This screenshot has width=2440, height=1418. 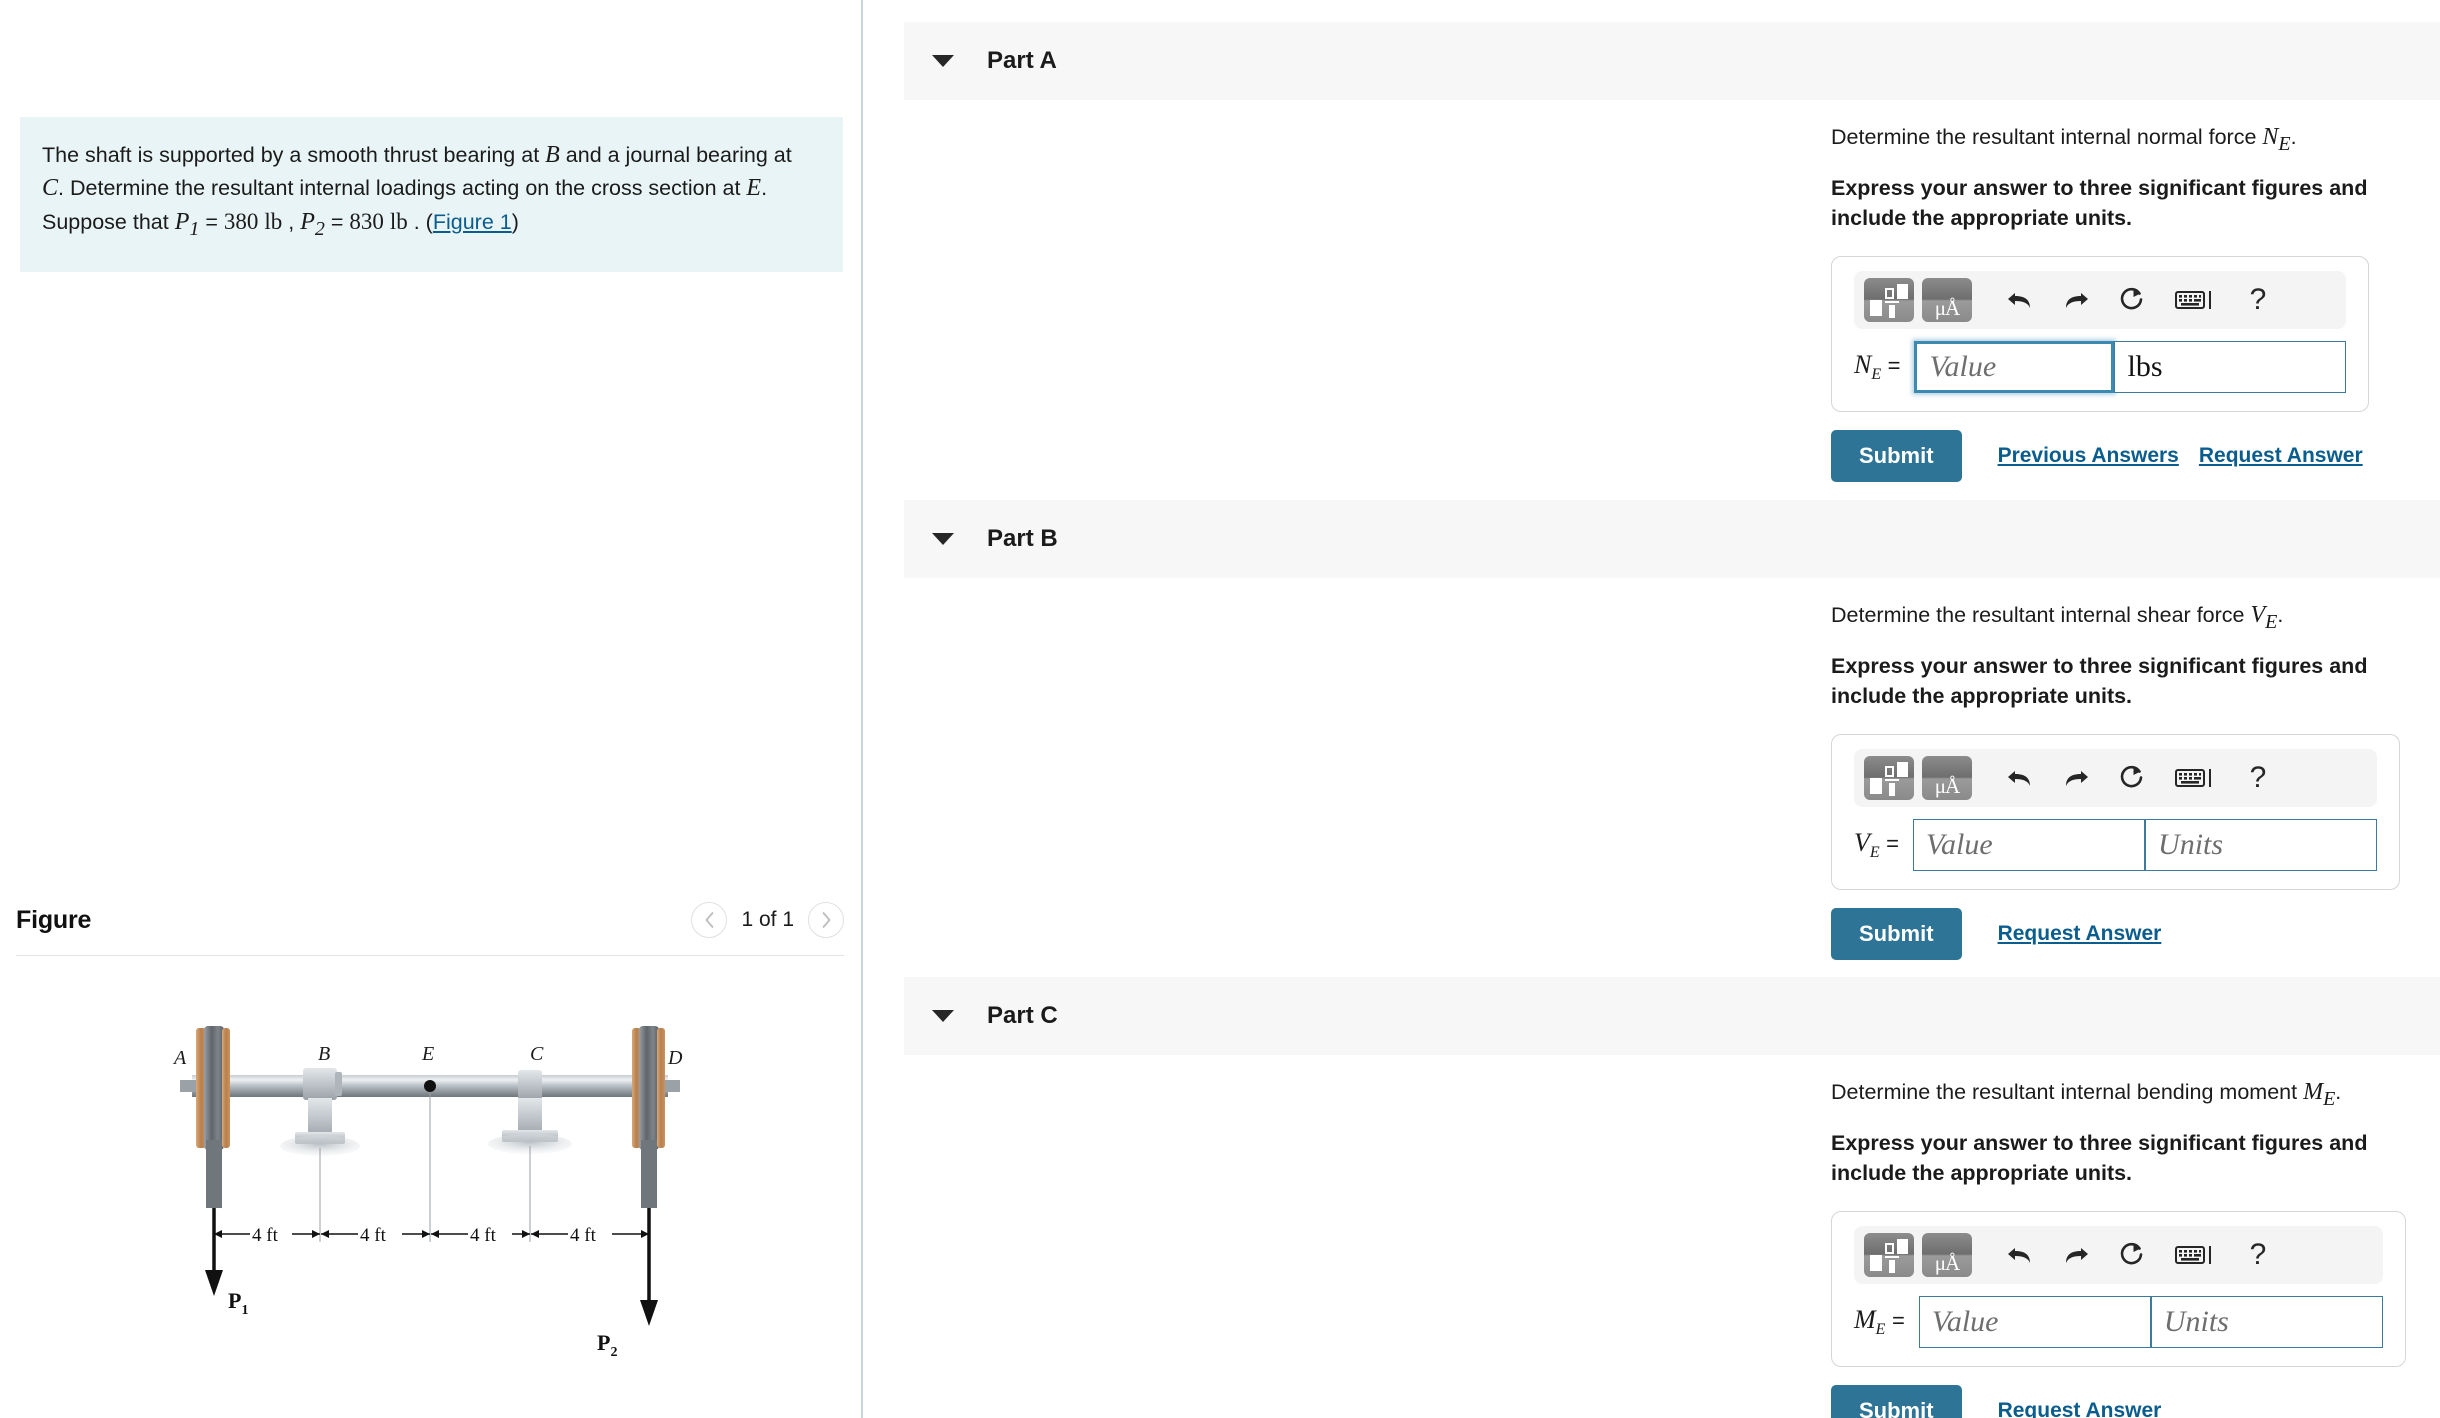 What do you see at coordinates (2280, 615) in the screenshot?
I see `part-b-prompt-post: .` at bounding box center [2280, 615].